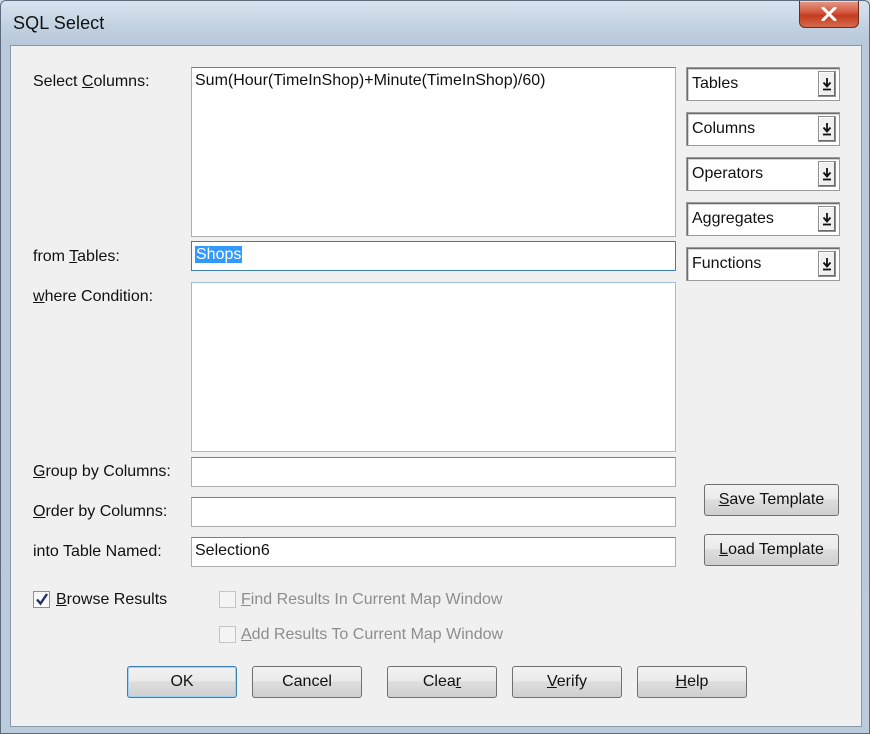 Image resolution: width=870 pixels, height=734 pixels. Describe the element at coordinates (433, 552) in the screenshot. I see `into-table-field: Selection6` at that location.